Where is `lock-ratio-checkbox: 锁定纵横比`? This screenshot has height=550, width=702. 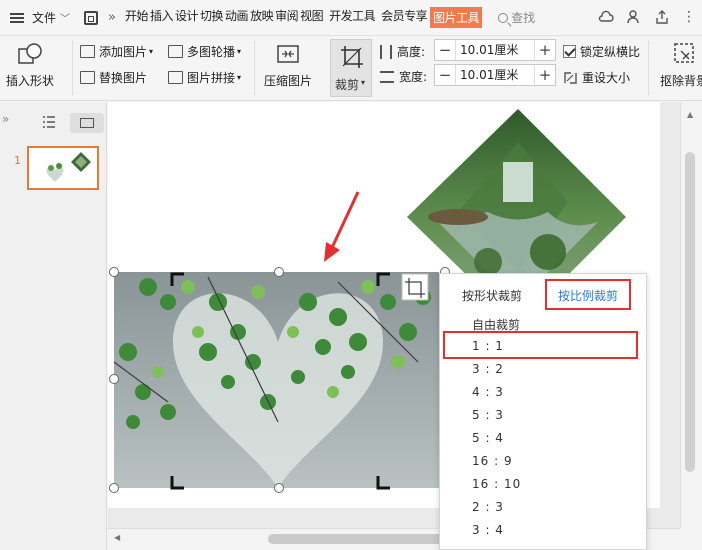 lock-ratio-checkbox: 锁定纵横比 is located at coordinates (601, 51).